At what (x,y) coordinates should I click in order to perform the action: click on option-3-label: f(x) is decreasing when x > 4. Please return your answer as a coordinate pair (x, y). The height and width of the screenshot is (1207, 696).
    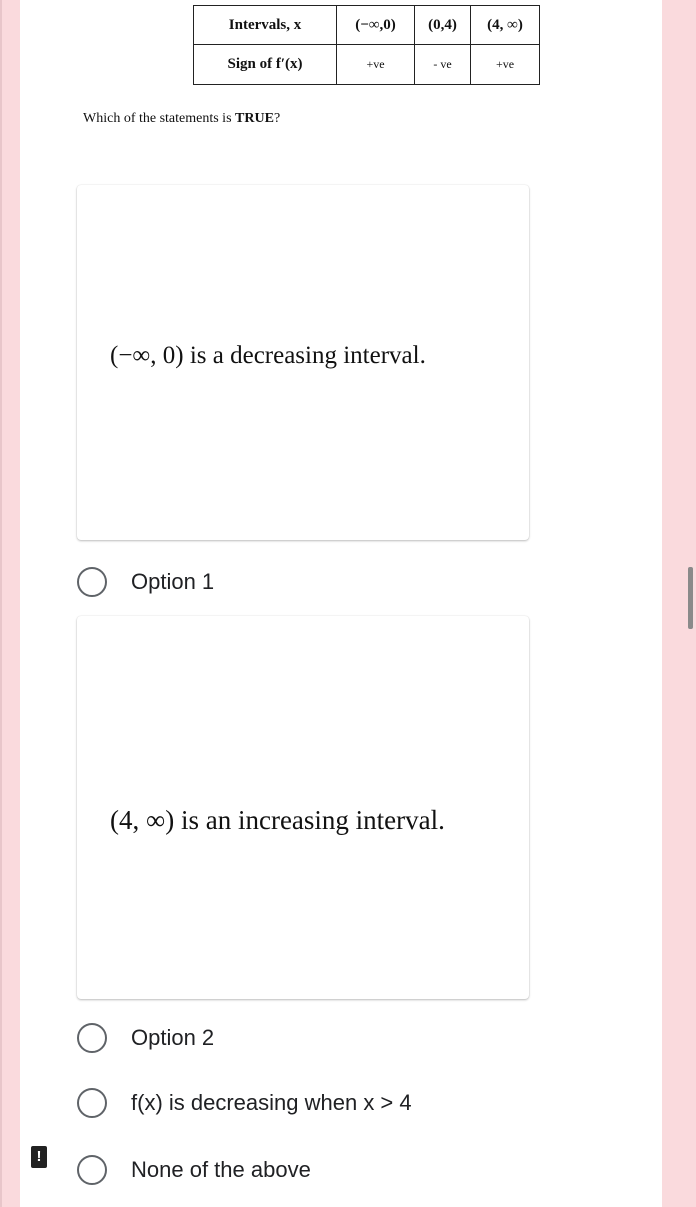
    Looking at the image, I should click on (271, 1102).